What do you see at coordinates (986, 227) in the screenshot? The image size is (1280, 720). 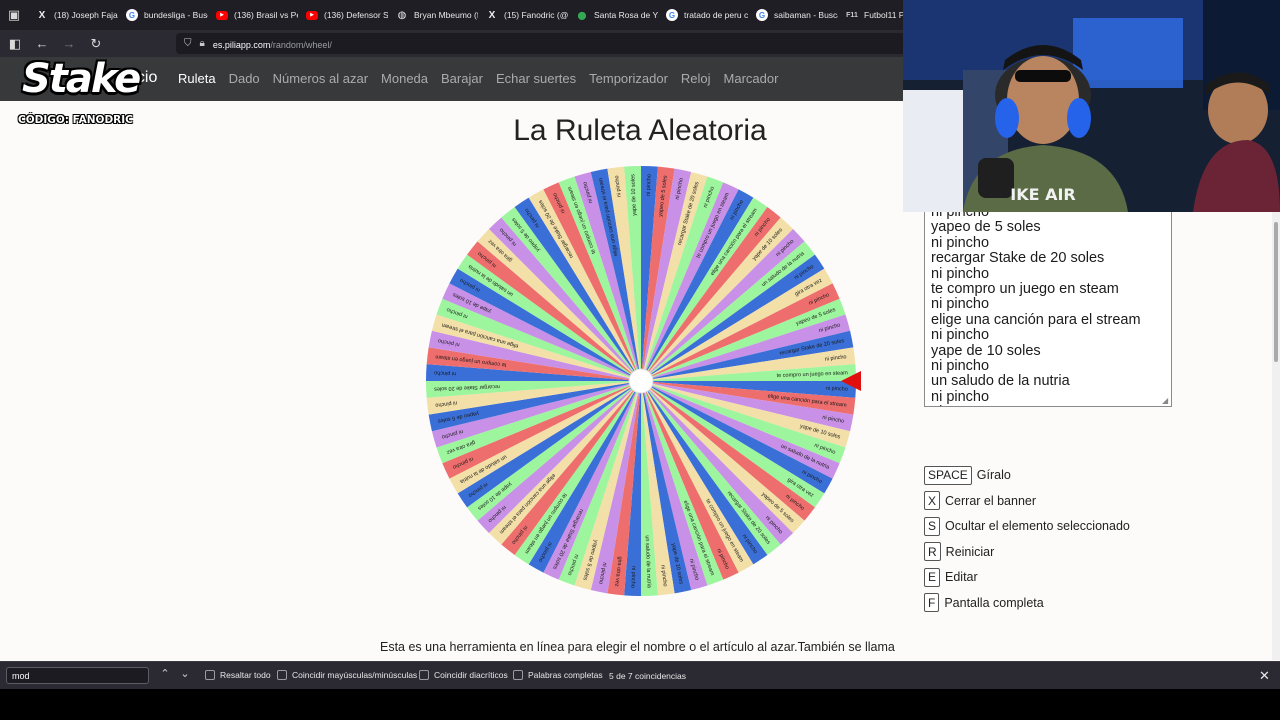 I see `option-line: yapeo de 5 soles` at bounding box center [986, 227].